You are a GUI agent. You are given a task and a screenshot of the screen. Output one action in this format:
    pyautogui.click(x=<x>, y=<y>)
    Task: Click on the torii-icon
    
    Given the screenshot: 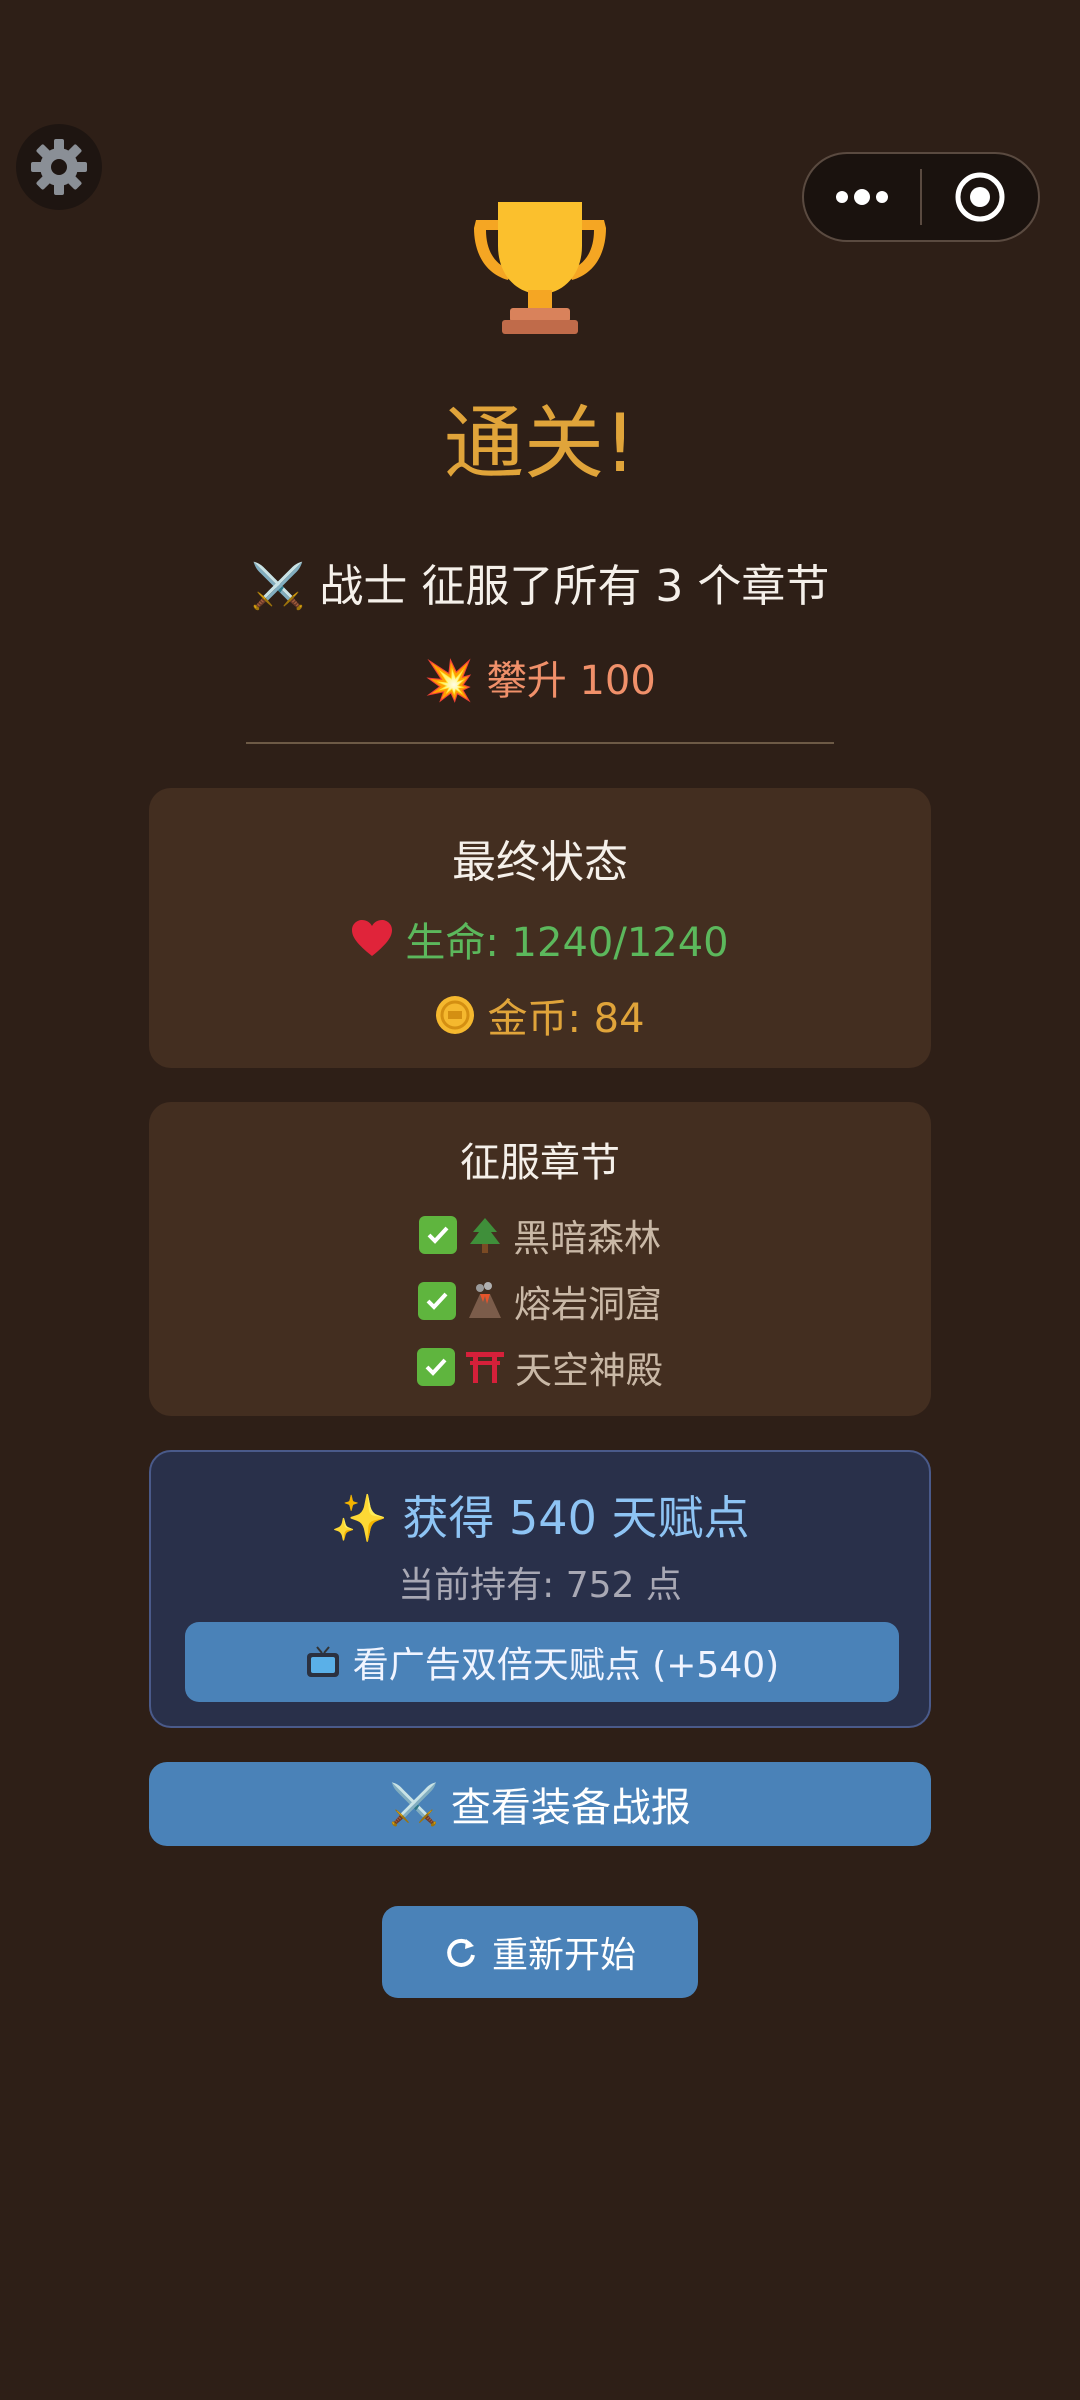 What is the action you would take?
    pyautogui.click(x=485, y=1367)
    